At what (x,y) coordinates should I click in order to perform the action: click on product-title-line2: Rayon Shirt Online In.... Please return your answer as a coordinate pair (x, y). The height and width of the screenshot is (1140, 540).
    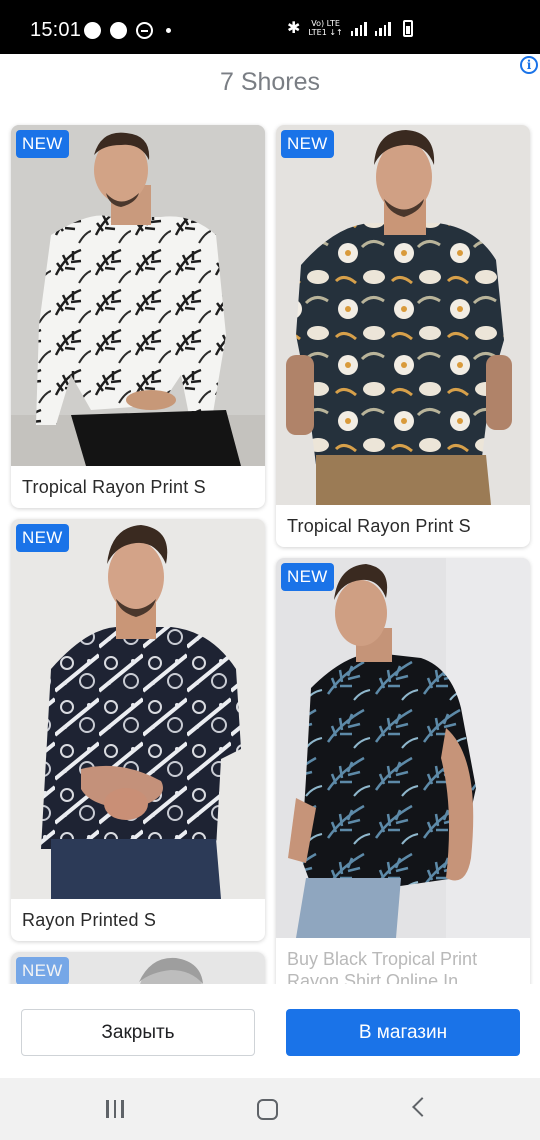
    Looking at the image, I should click on (405, 977).